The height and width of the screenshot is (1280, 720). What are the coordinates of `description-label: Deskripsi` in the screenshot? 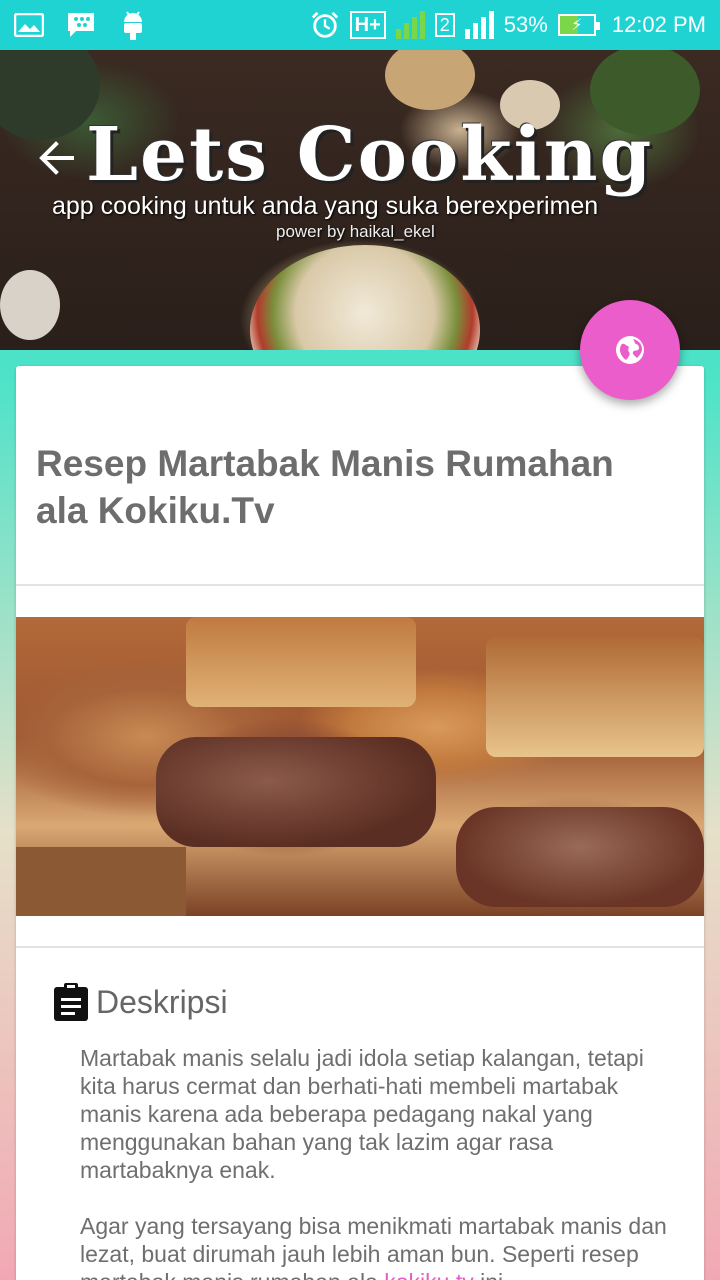 It's located at (162, 1001).